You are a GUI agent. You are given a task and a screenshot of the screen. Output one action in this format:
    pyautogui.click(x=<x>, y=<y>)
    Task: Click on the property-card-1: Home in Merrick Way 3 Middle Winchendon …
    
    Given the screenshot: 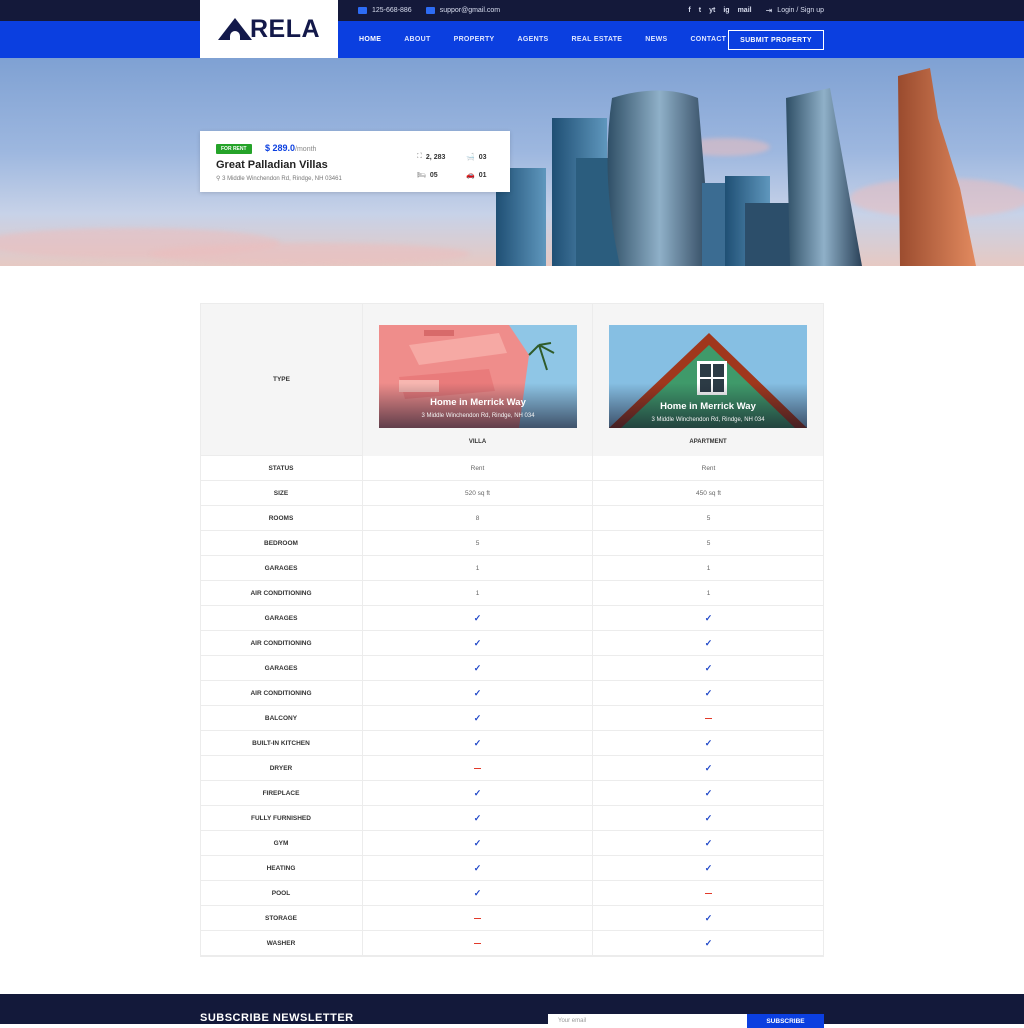 What is the action you would take?
    pyautogui.click(x=478, y=376)
    